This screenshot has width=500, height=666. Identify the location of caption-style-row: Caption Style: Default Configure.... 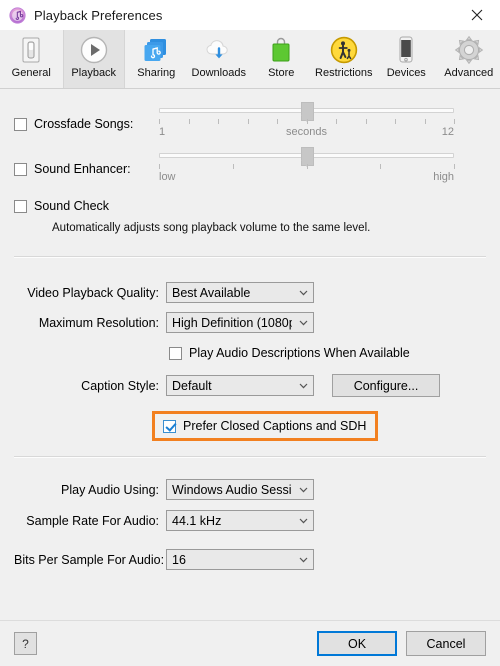
(250, 385).